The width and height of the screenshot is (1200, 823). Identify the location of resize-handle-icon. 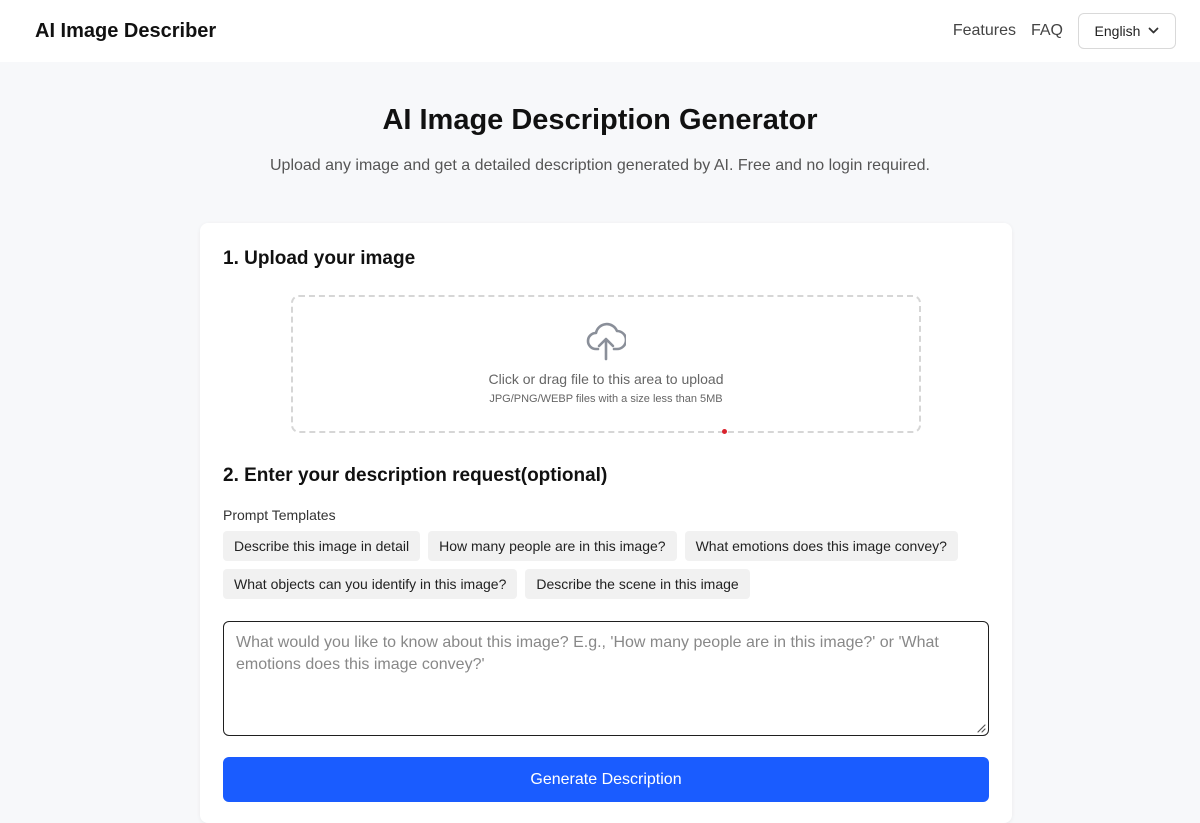
(981, 728).